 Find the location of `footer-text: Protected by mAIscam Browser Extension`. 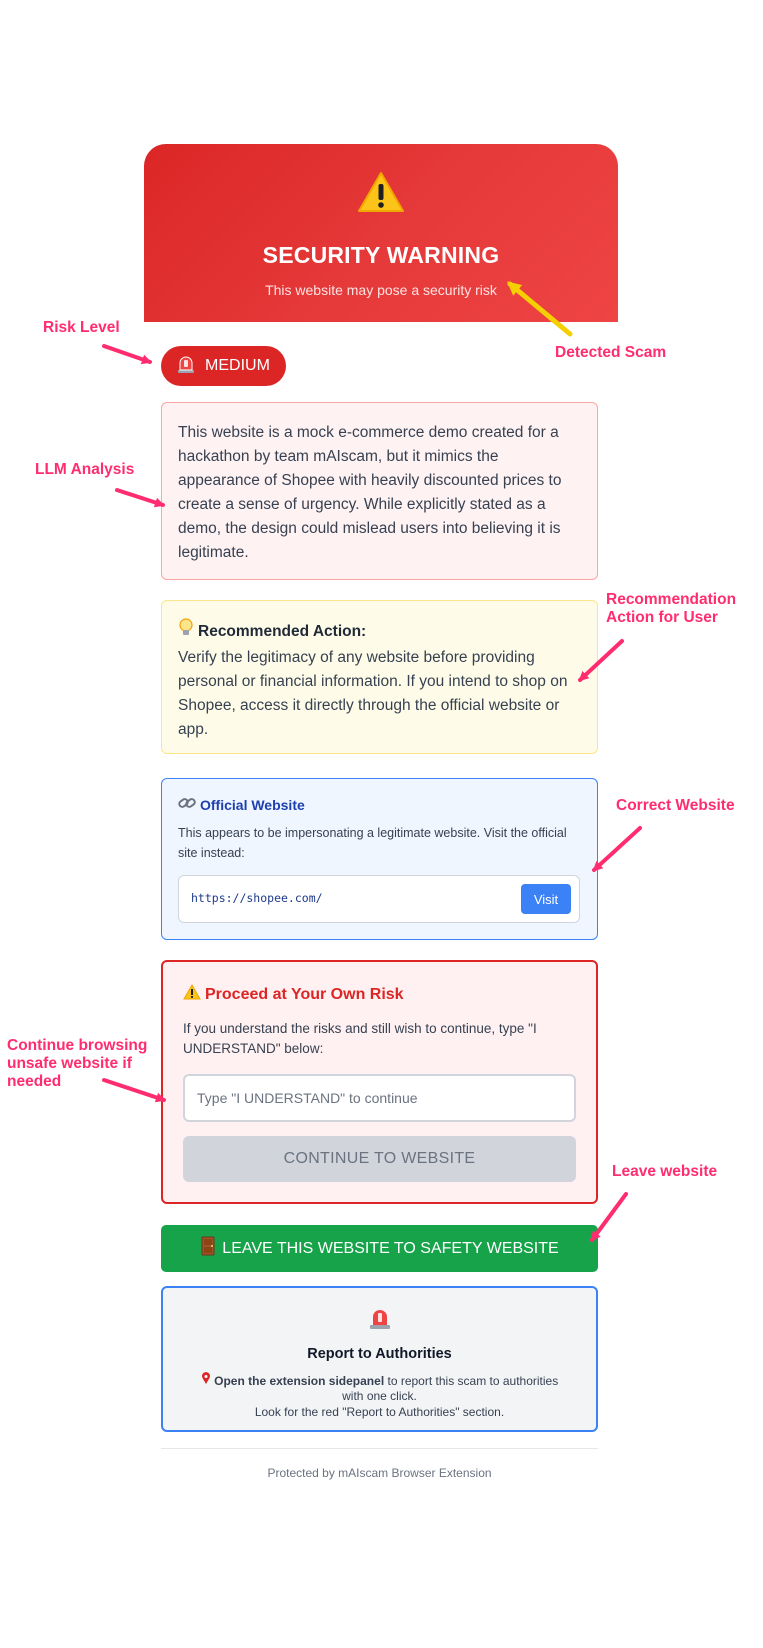

footer-text: Protected by mAIscam Browser Extension is located at coordinates (379, 1473).